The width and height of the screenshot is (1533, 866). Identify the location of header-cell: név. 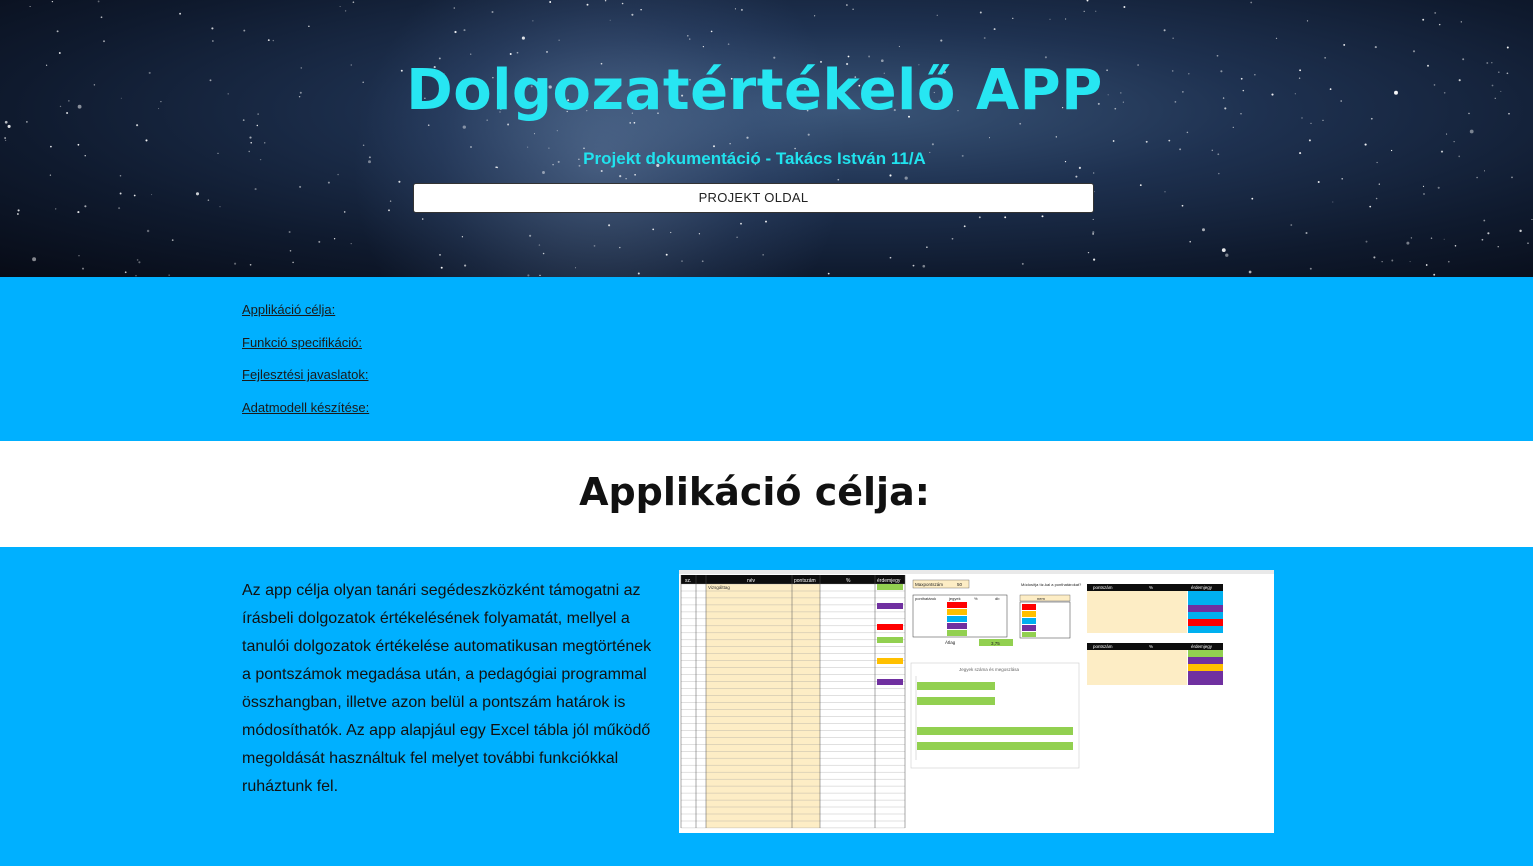
(751, 581).